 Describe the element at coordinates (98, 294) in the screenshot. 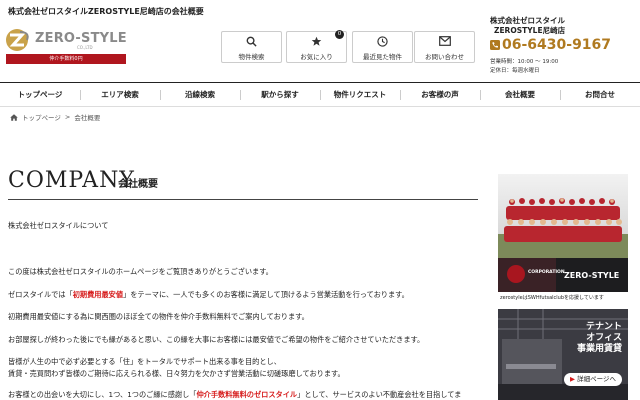

I see `theme-highlight: 初期費用最安値` at that location.